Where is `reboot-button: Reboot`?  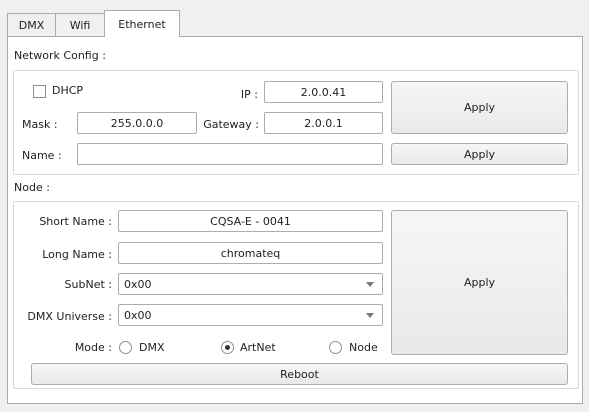 reboot-button: Reboot is located at coordinates (299, 374).